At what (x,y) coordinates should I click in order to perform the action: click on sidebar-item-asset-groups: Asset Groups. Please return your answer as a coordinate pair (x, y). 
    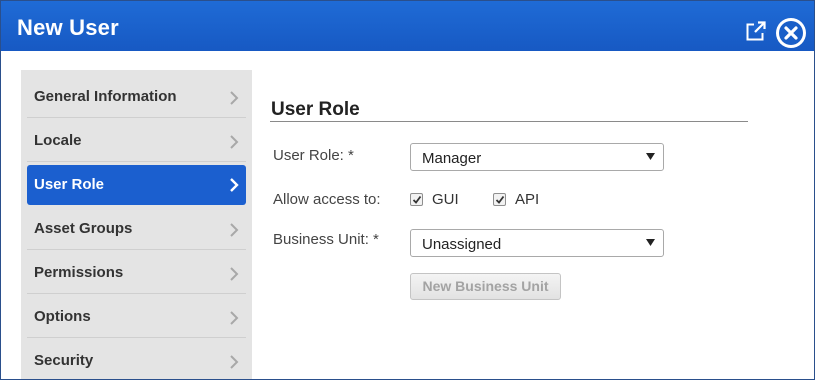
    Looking at the image, I should click on (136, 229).